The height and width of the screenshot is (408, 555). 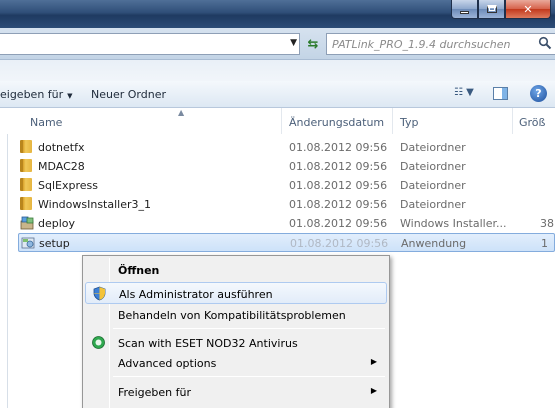 What do you see at coordinates (28, 243) in the screenshot?
I see `setup-exe-icon` at bounding box center [28, 243].